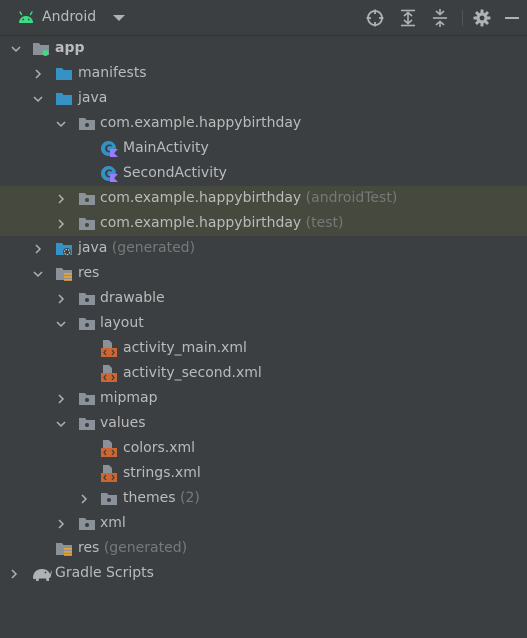  Describe the element at coordinates (263, 473) in the screenshot. I see `tree-row-strings-xml: strings.xml` at that location.